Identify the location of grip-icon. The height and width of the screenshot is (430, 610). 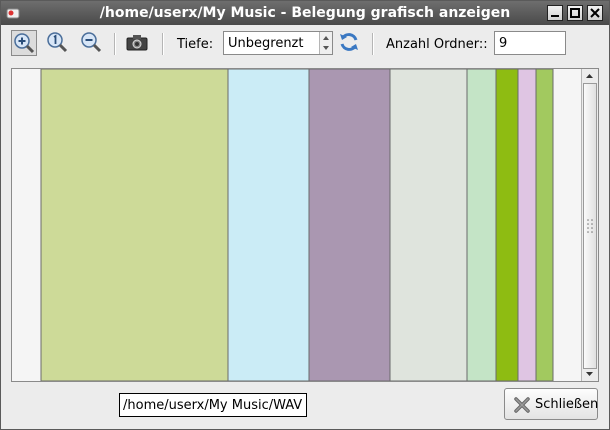
(590, 226).